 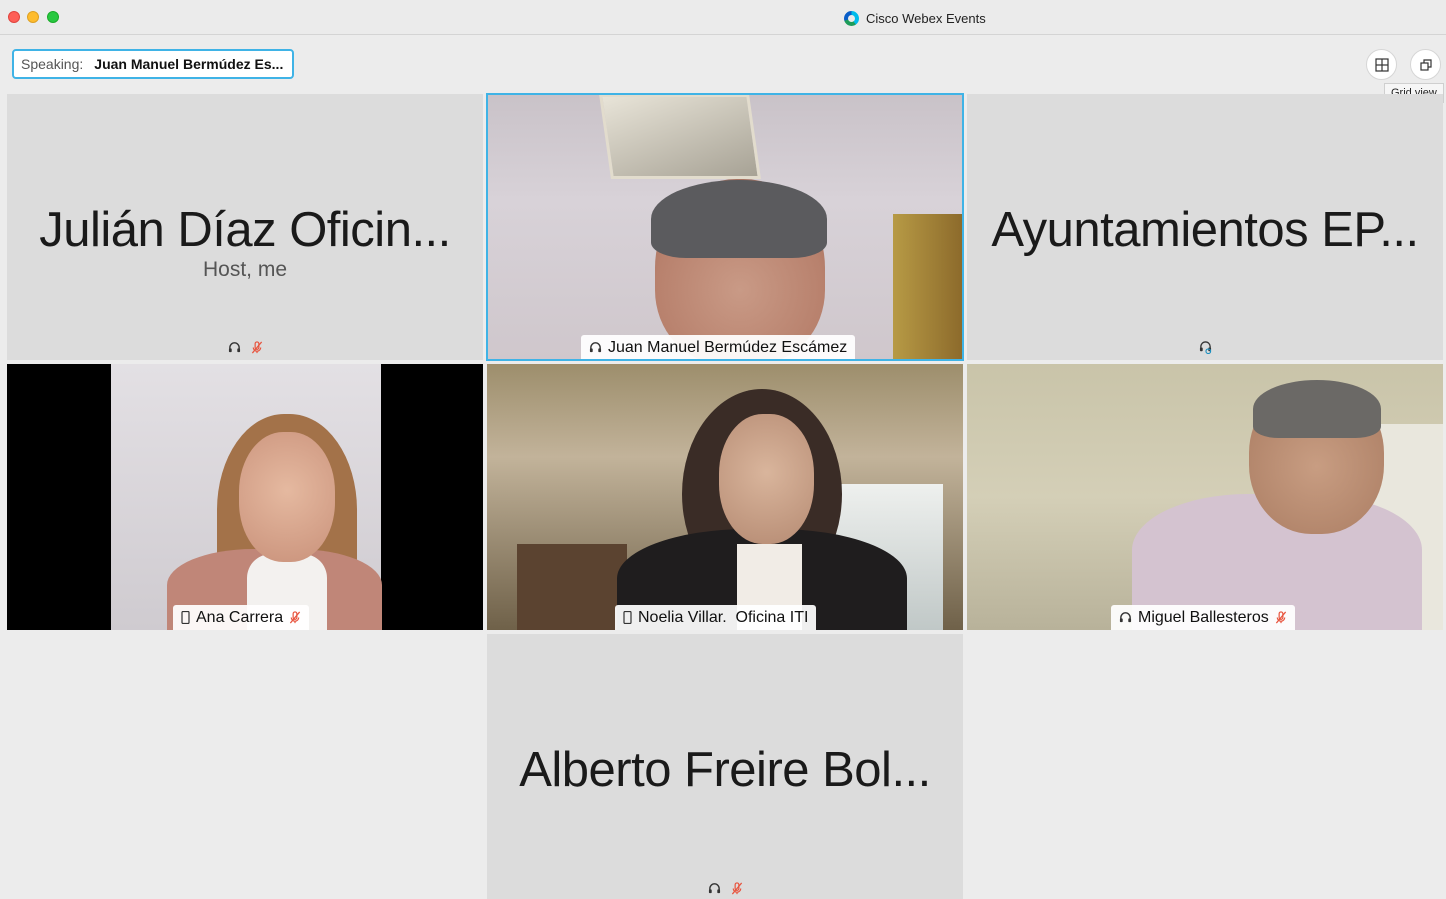 I want to click on popout-icon, so click(x=1425, y=64).